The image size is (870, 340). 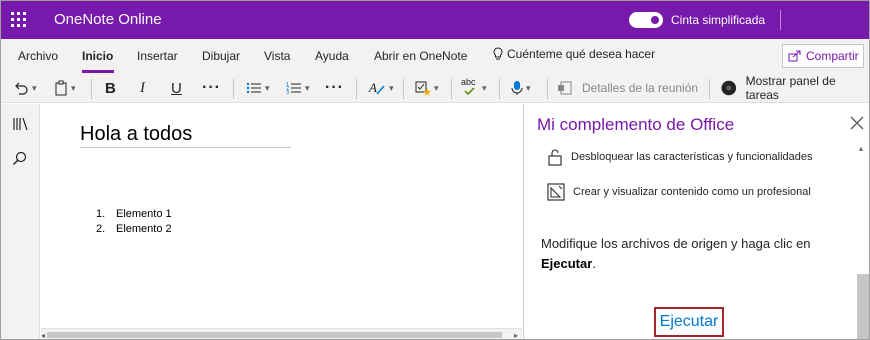 I want to click on list-item: 1. Elemento 1, so click(x=134, y=215).